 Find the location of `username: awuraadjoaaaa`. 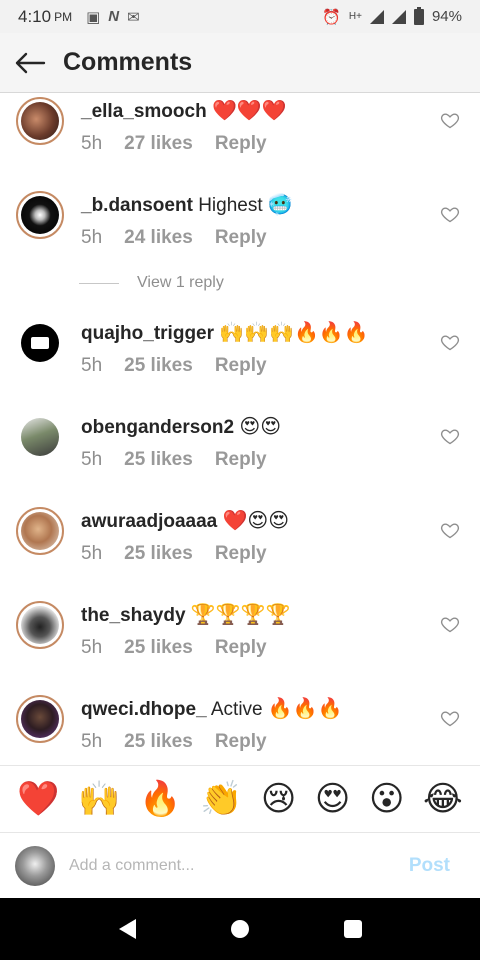

username: awuraadjoaaaa is located at coordinates (149, 521).